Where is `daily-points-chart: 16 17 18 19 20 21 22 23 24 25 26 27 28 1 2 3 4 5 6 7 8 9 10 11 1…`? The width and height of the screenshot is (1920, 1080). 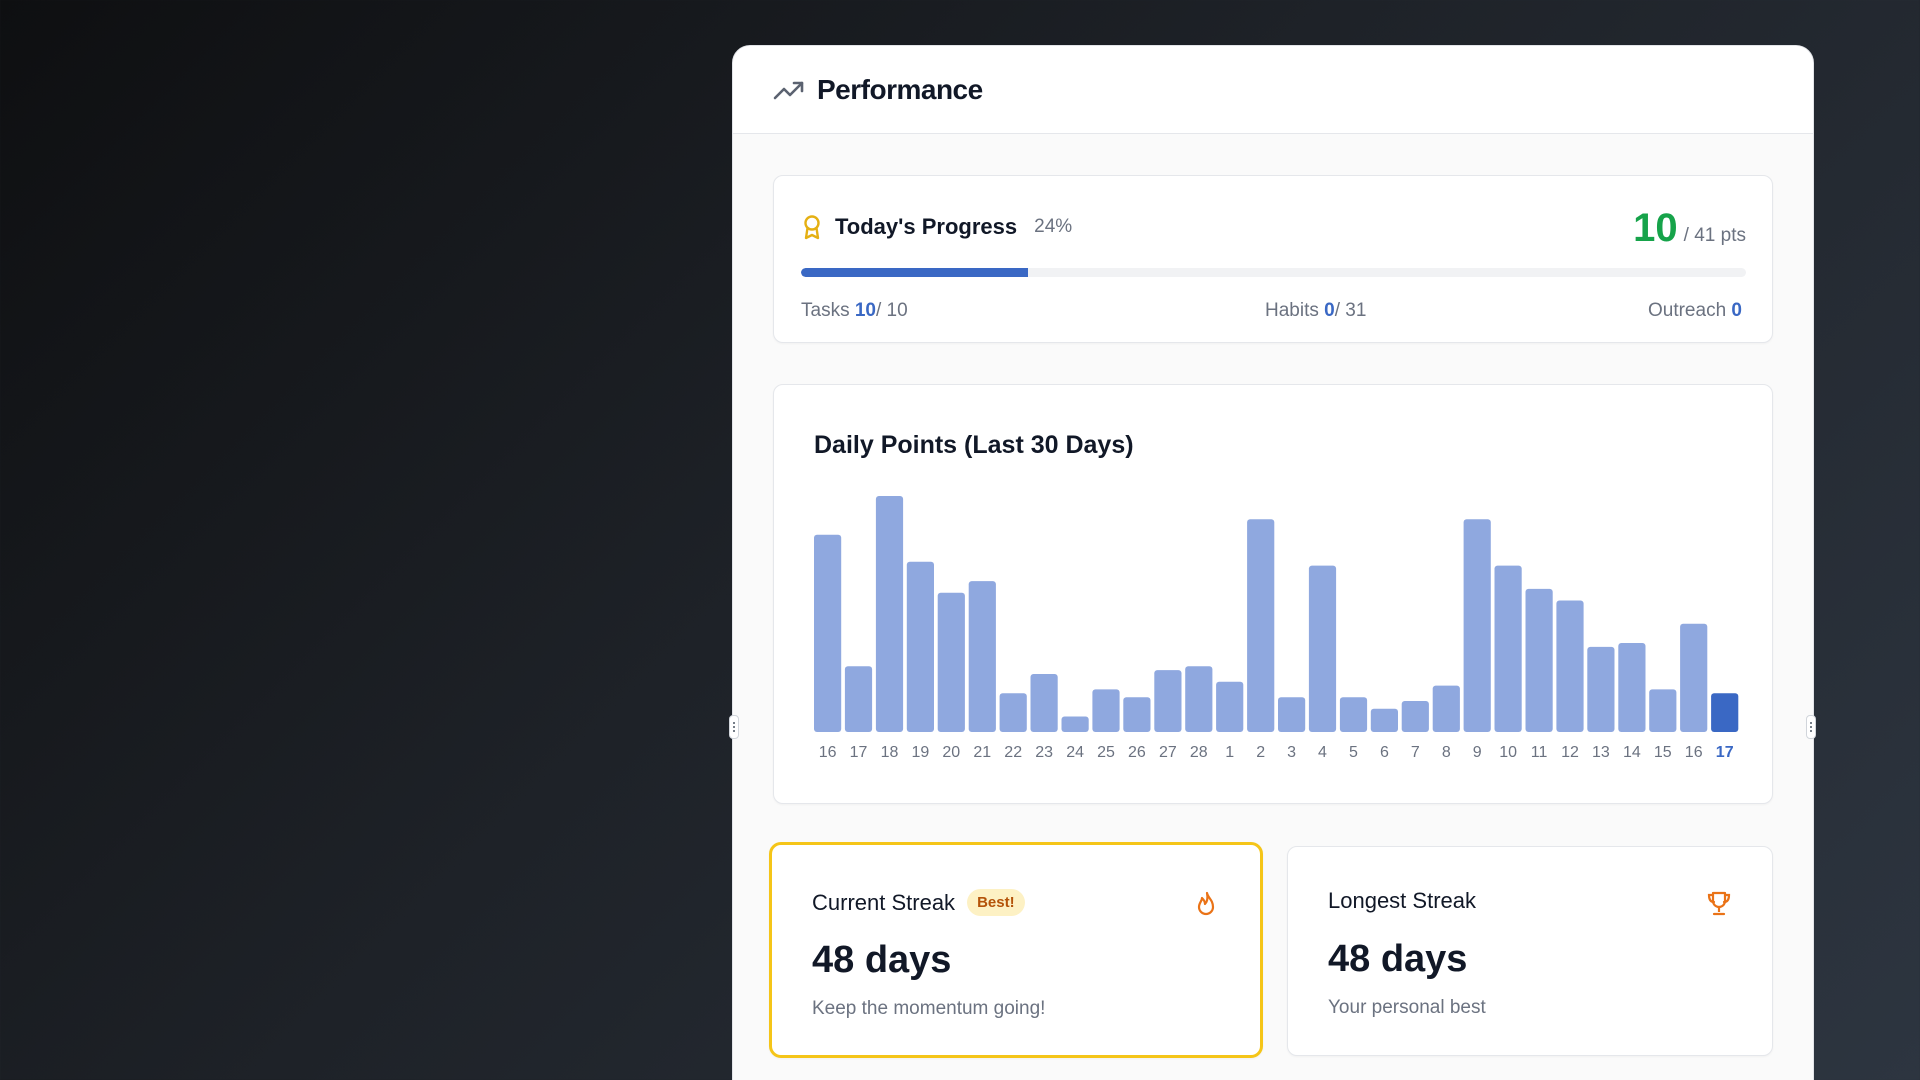
daily-points-chart: 16 17 18 19 20 21 22 23 24 25 26 27 28 1 2 3 4 5 6 7 8 9 10 11 1… is located at coordinates (1276, 628).